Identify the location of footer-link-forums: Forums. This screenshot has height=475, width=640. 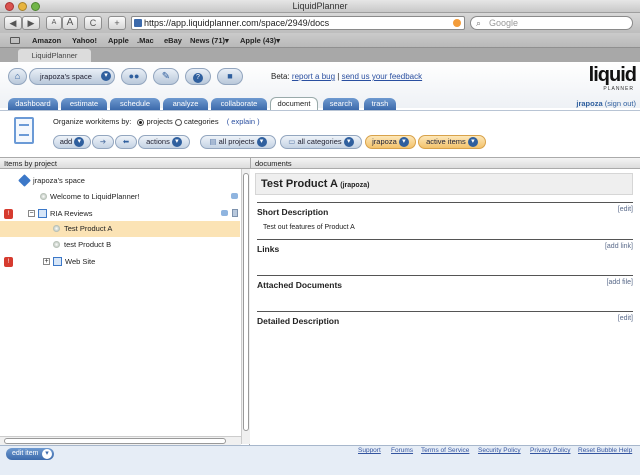
(402, 450).